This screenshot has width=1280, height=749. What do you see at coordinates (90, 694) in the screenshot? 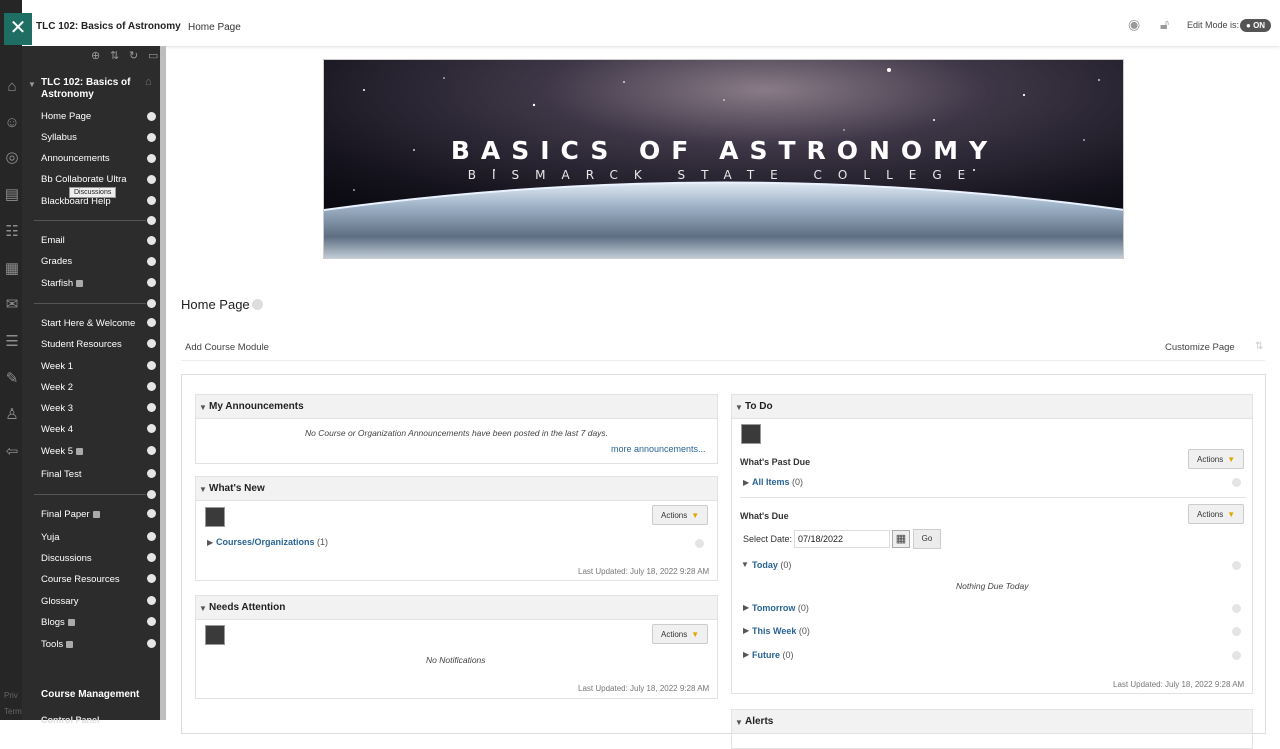
I see `course-management-heading: Course Management` at bounding box center [90, 694].